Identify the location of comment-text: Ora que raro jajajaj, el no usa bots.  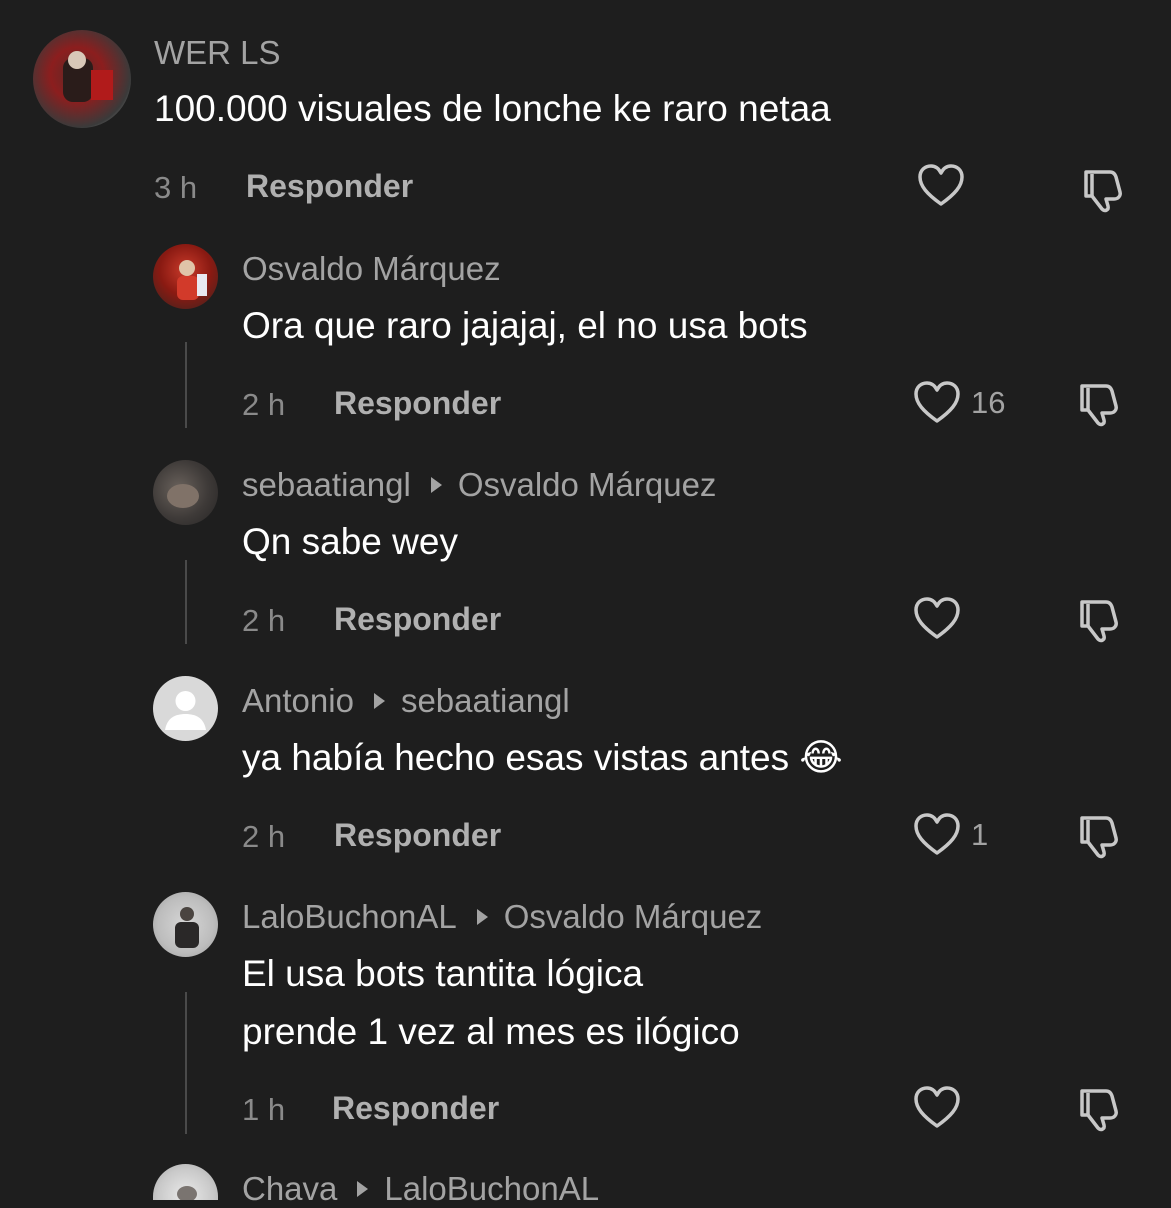
(525, 326).